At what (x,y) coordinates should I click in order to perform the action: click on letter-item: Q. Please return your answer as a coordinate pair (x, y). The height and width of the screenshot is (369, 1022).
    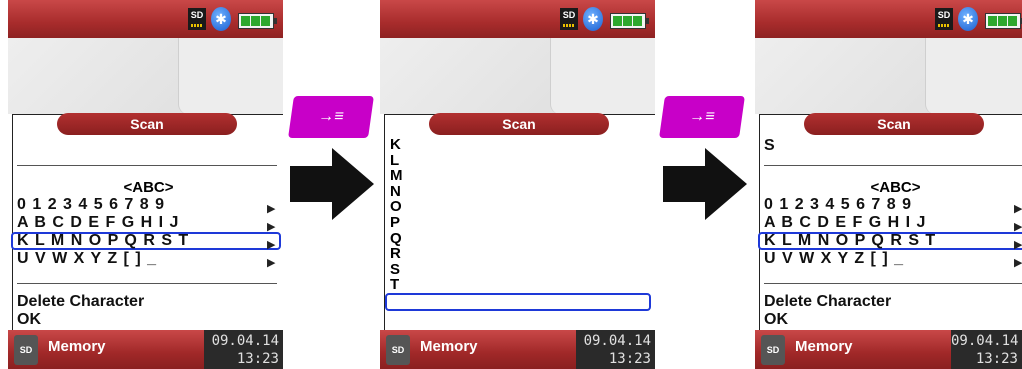
    Looking at the image, I should click on (396, 238).